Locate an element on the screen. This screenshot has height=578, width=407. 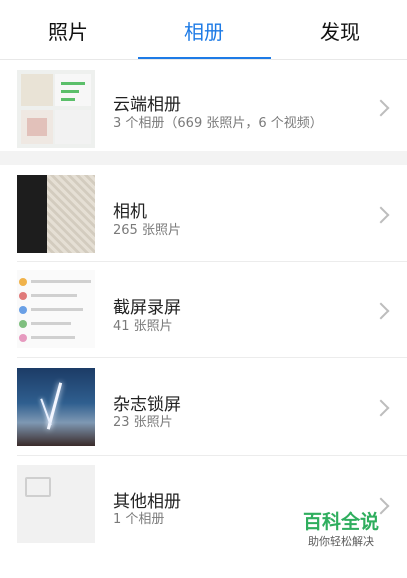
watermark-logo: 百科全说 助你轻松解决 is located at coordinates (341, 532).